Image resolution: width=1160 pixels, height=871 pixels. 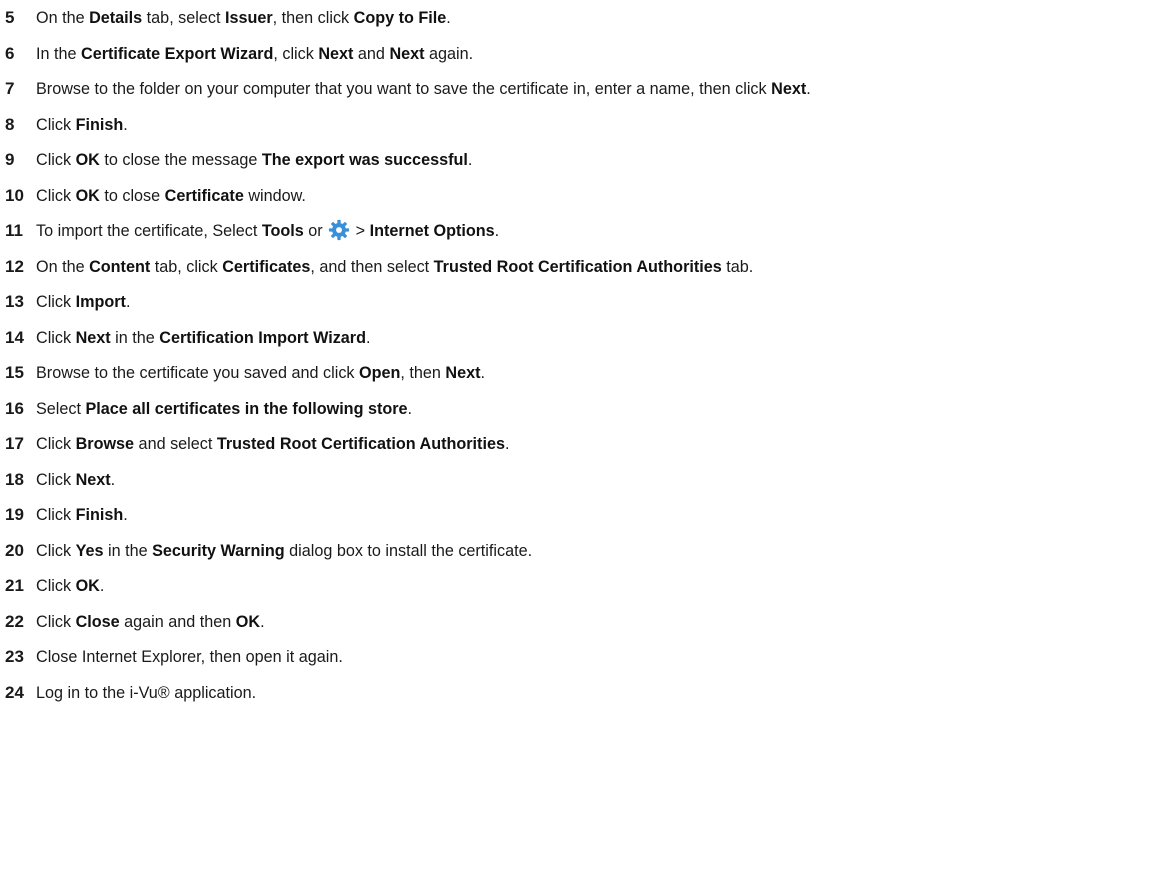 I want to click on step-number: 20, so click(x=14, y=550).